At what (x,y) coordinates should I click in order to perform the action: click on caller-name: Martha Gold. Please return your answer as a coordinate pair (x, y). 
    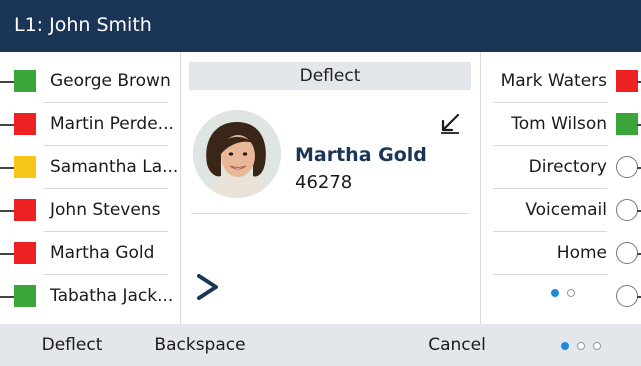
    Looking at the image, I should click on (361, 155).